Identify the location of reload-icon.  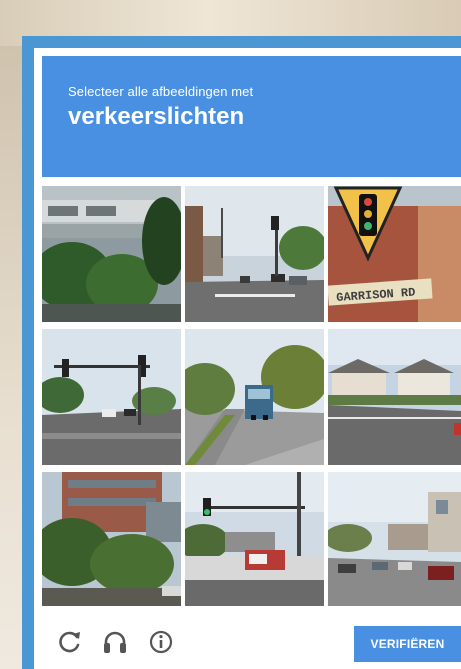
(70, 642).